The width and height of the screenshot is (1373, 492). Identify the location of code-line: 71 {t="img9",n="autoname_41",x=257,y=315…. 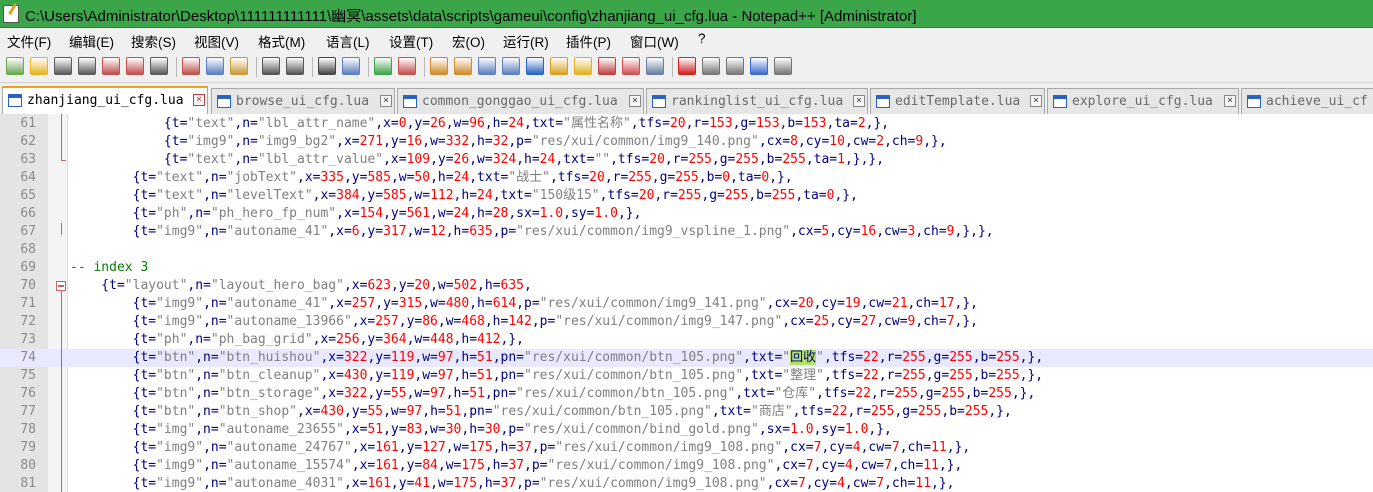
(686, 304).